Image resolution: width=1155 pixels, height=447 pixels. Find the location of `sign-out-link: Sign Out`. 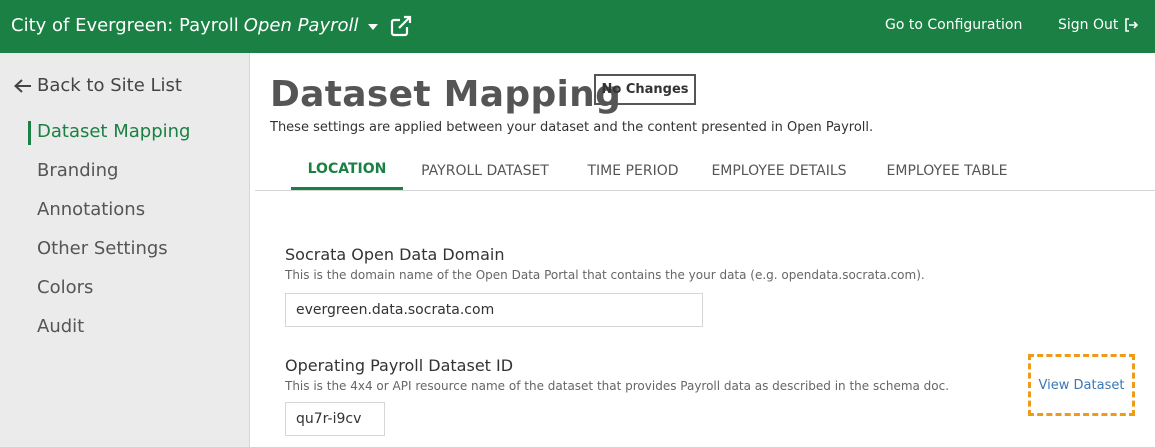

sign-out-link: Sign Out is located at coordinates (1098, 25).